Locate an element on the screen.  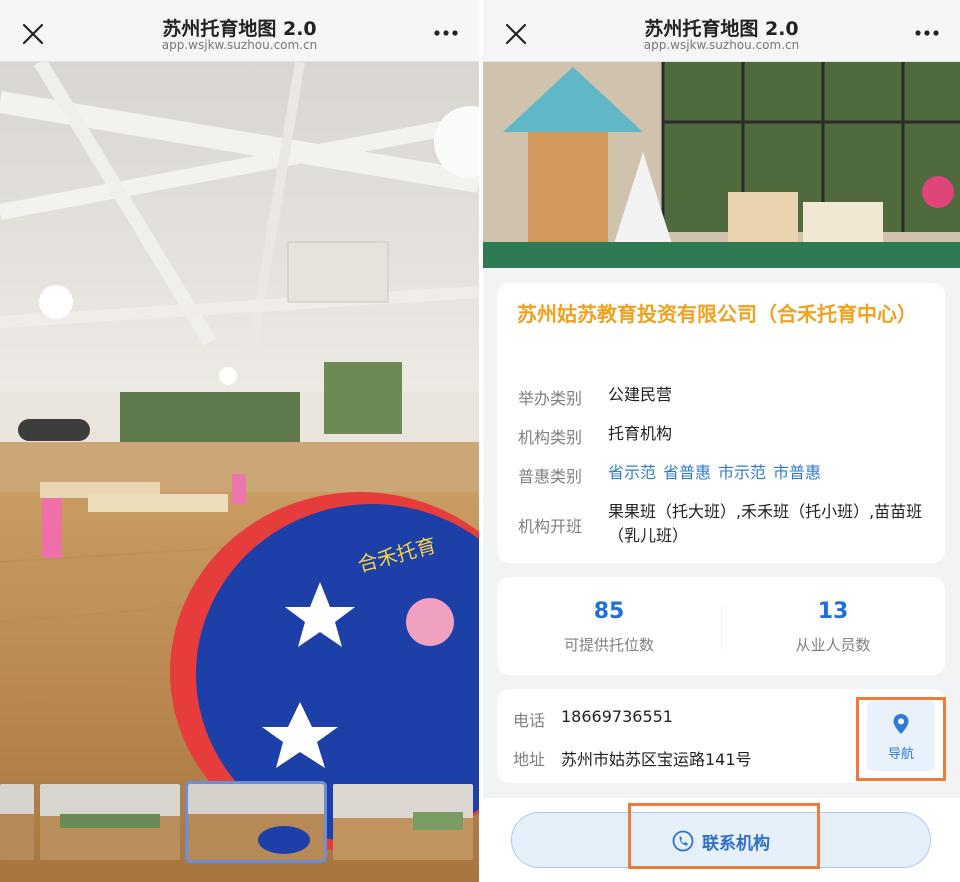
welfare-tag: 市普惠 is located at coordinates (797, 472).